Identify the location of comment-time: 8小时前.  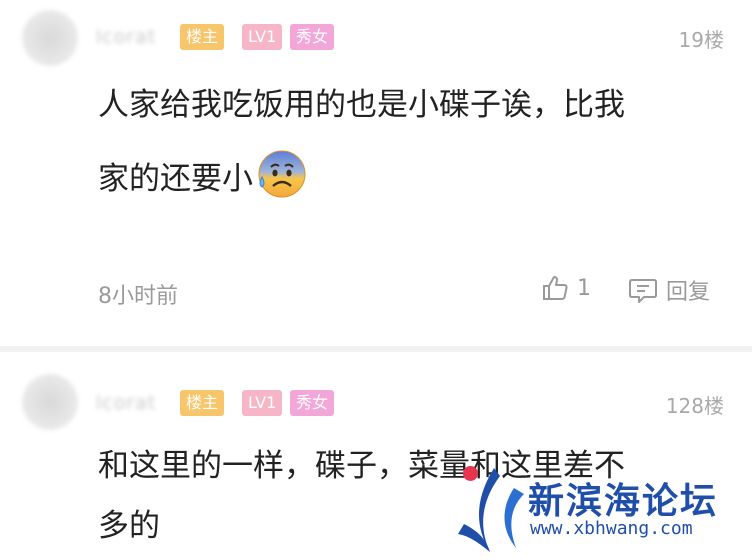
(138, 296).